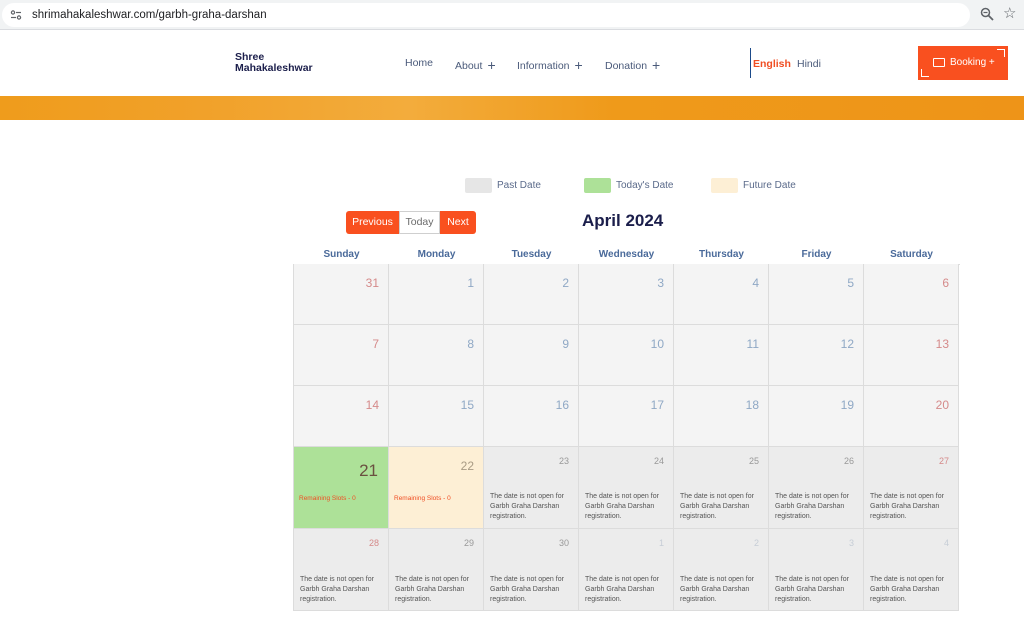  Describe the element at coordinates (847, 344) in the screenshot. I see `calendar-day-number: 12` at that location.